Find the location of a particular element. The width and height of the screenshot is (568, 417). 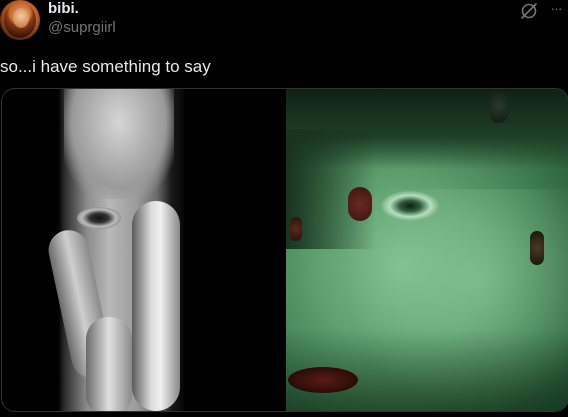

avatar is located at coordinates (20, 20).